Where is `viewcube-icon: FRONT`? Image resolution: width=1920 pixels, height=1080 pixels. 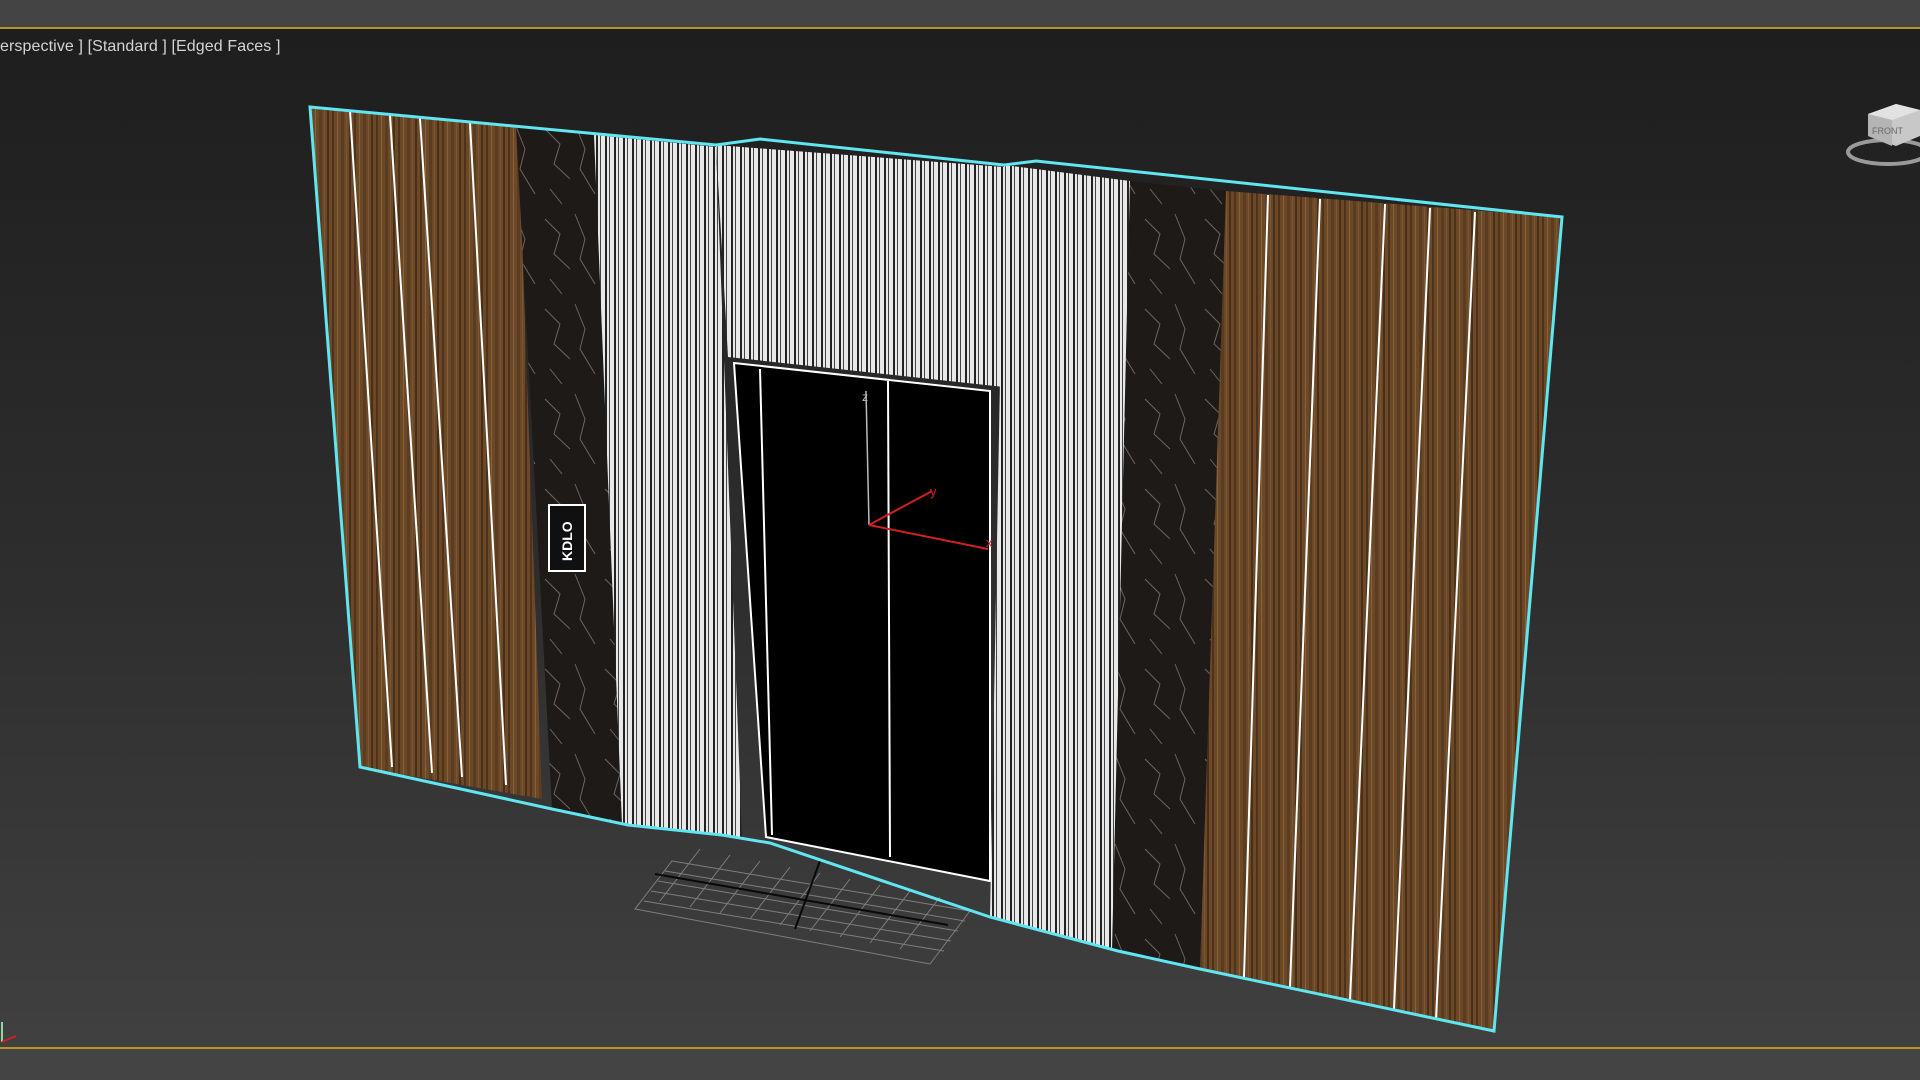
viewcube-icon: FRONT is located at coordinates (1880, 124).